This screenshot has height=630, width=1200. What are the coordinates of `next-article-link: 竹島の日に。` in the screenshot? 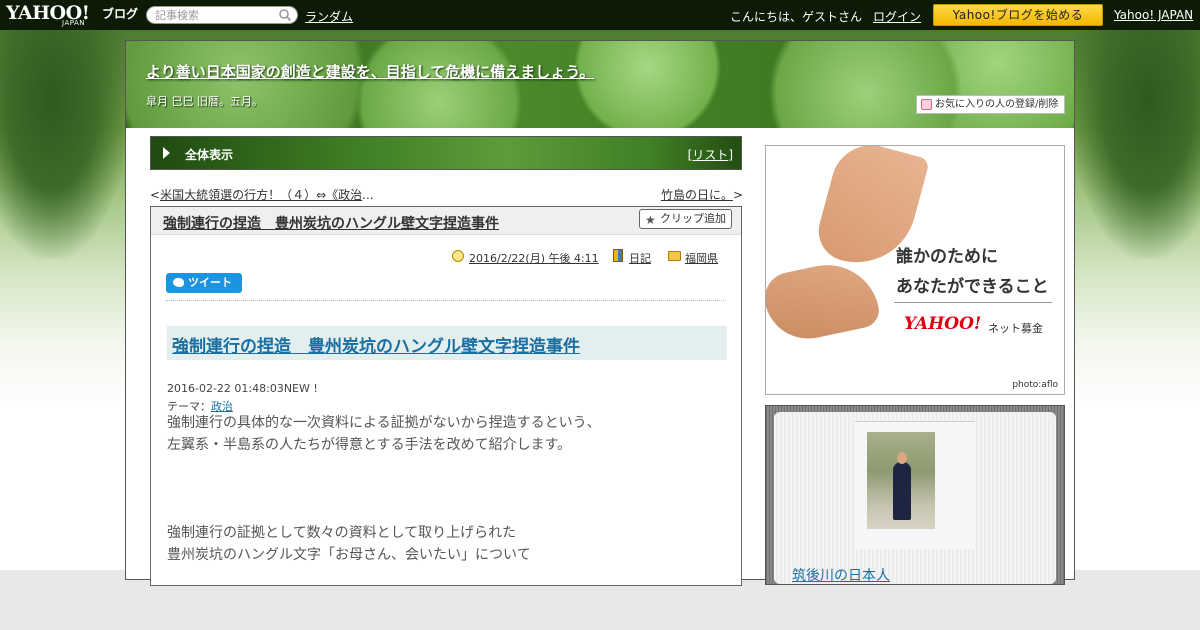 It's located at (697, 195).